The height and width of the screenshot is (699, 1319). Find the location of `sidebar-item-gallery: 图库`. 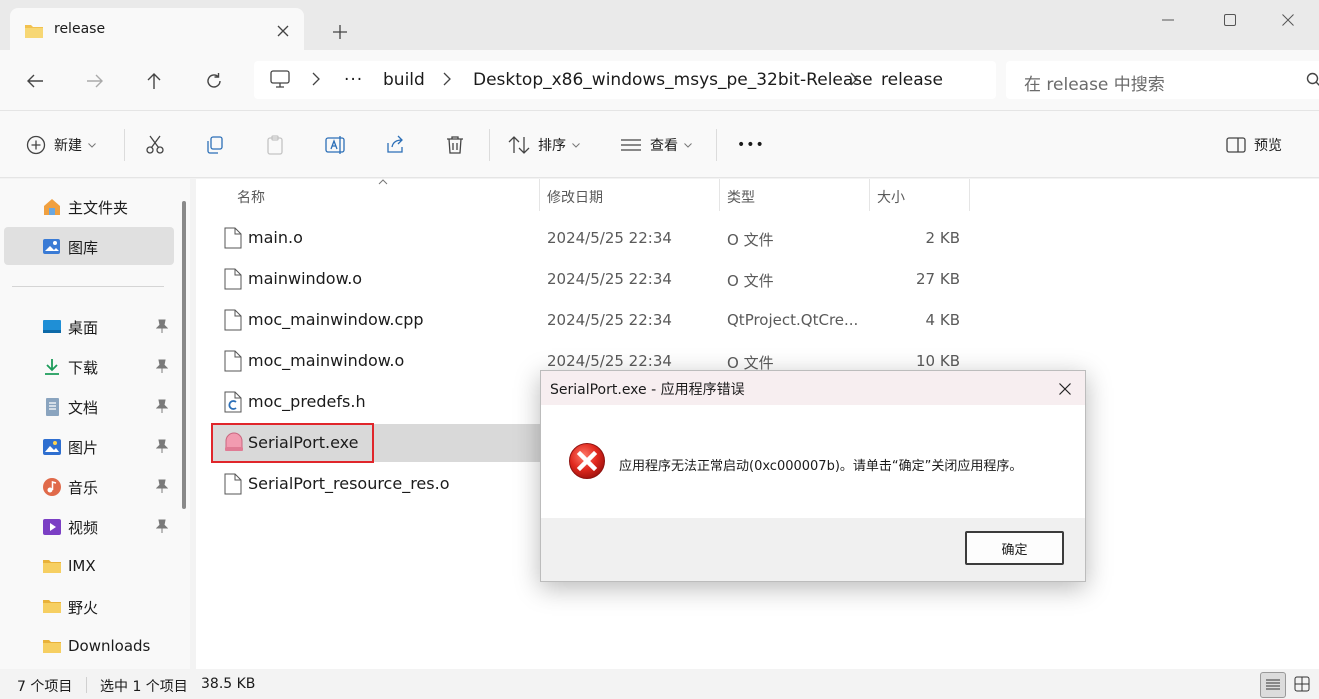

sidebar-item-gallery: 图库 is located at coordinates (89, 246).